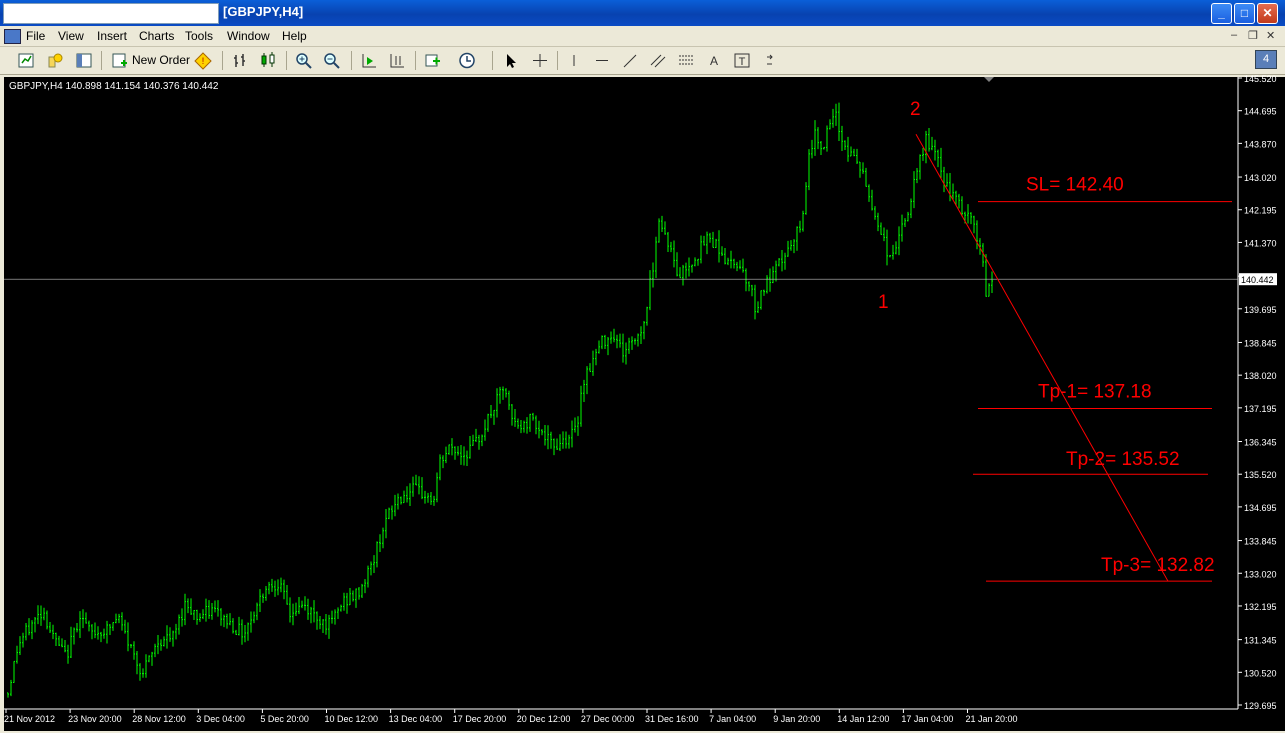  What do you see at coordinates (268, 60) in the screenshot?
I see `candlestick-chart-icon` at bounding box center [268, 60].